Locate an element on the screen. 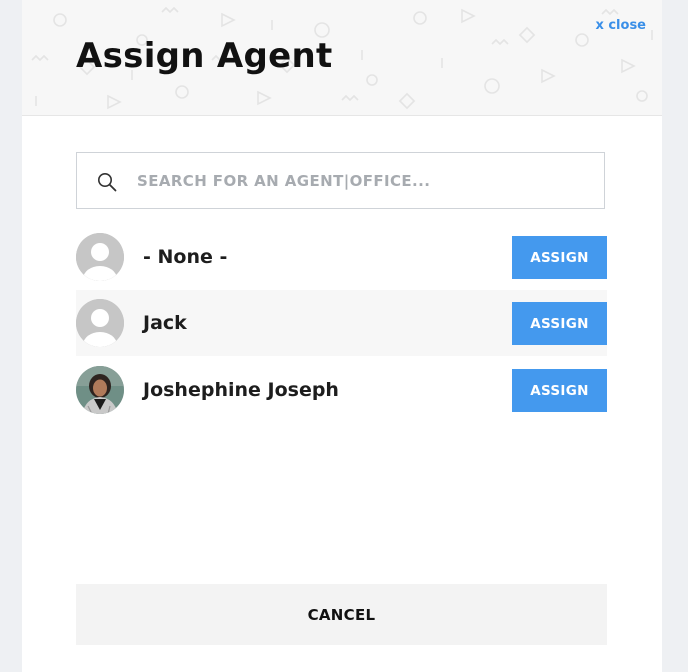 The height and width of the screenshot is (672, 688). search-input is located at coordinates (364, 180).